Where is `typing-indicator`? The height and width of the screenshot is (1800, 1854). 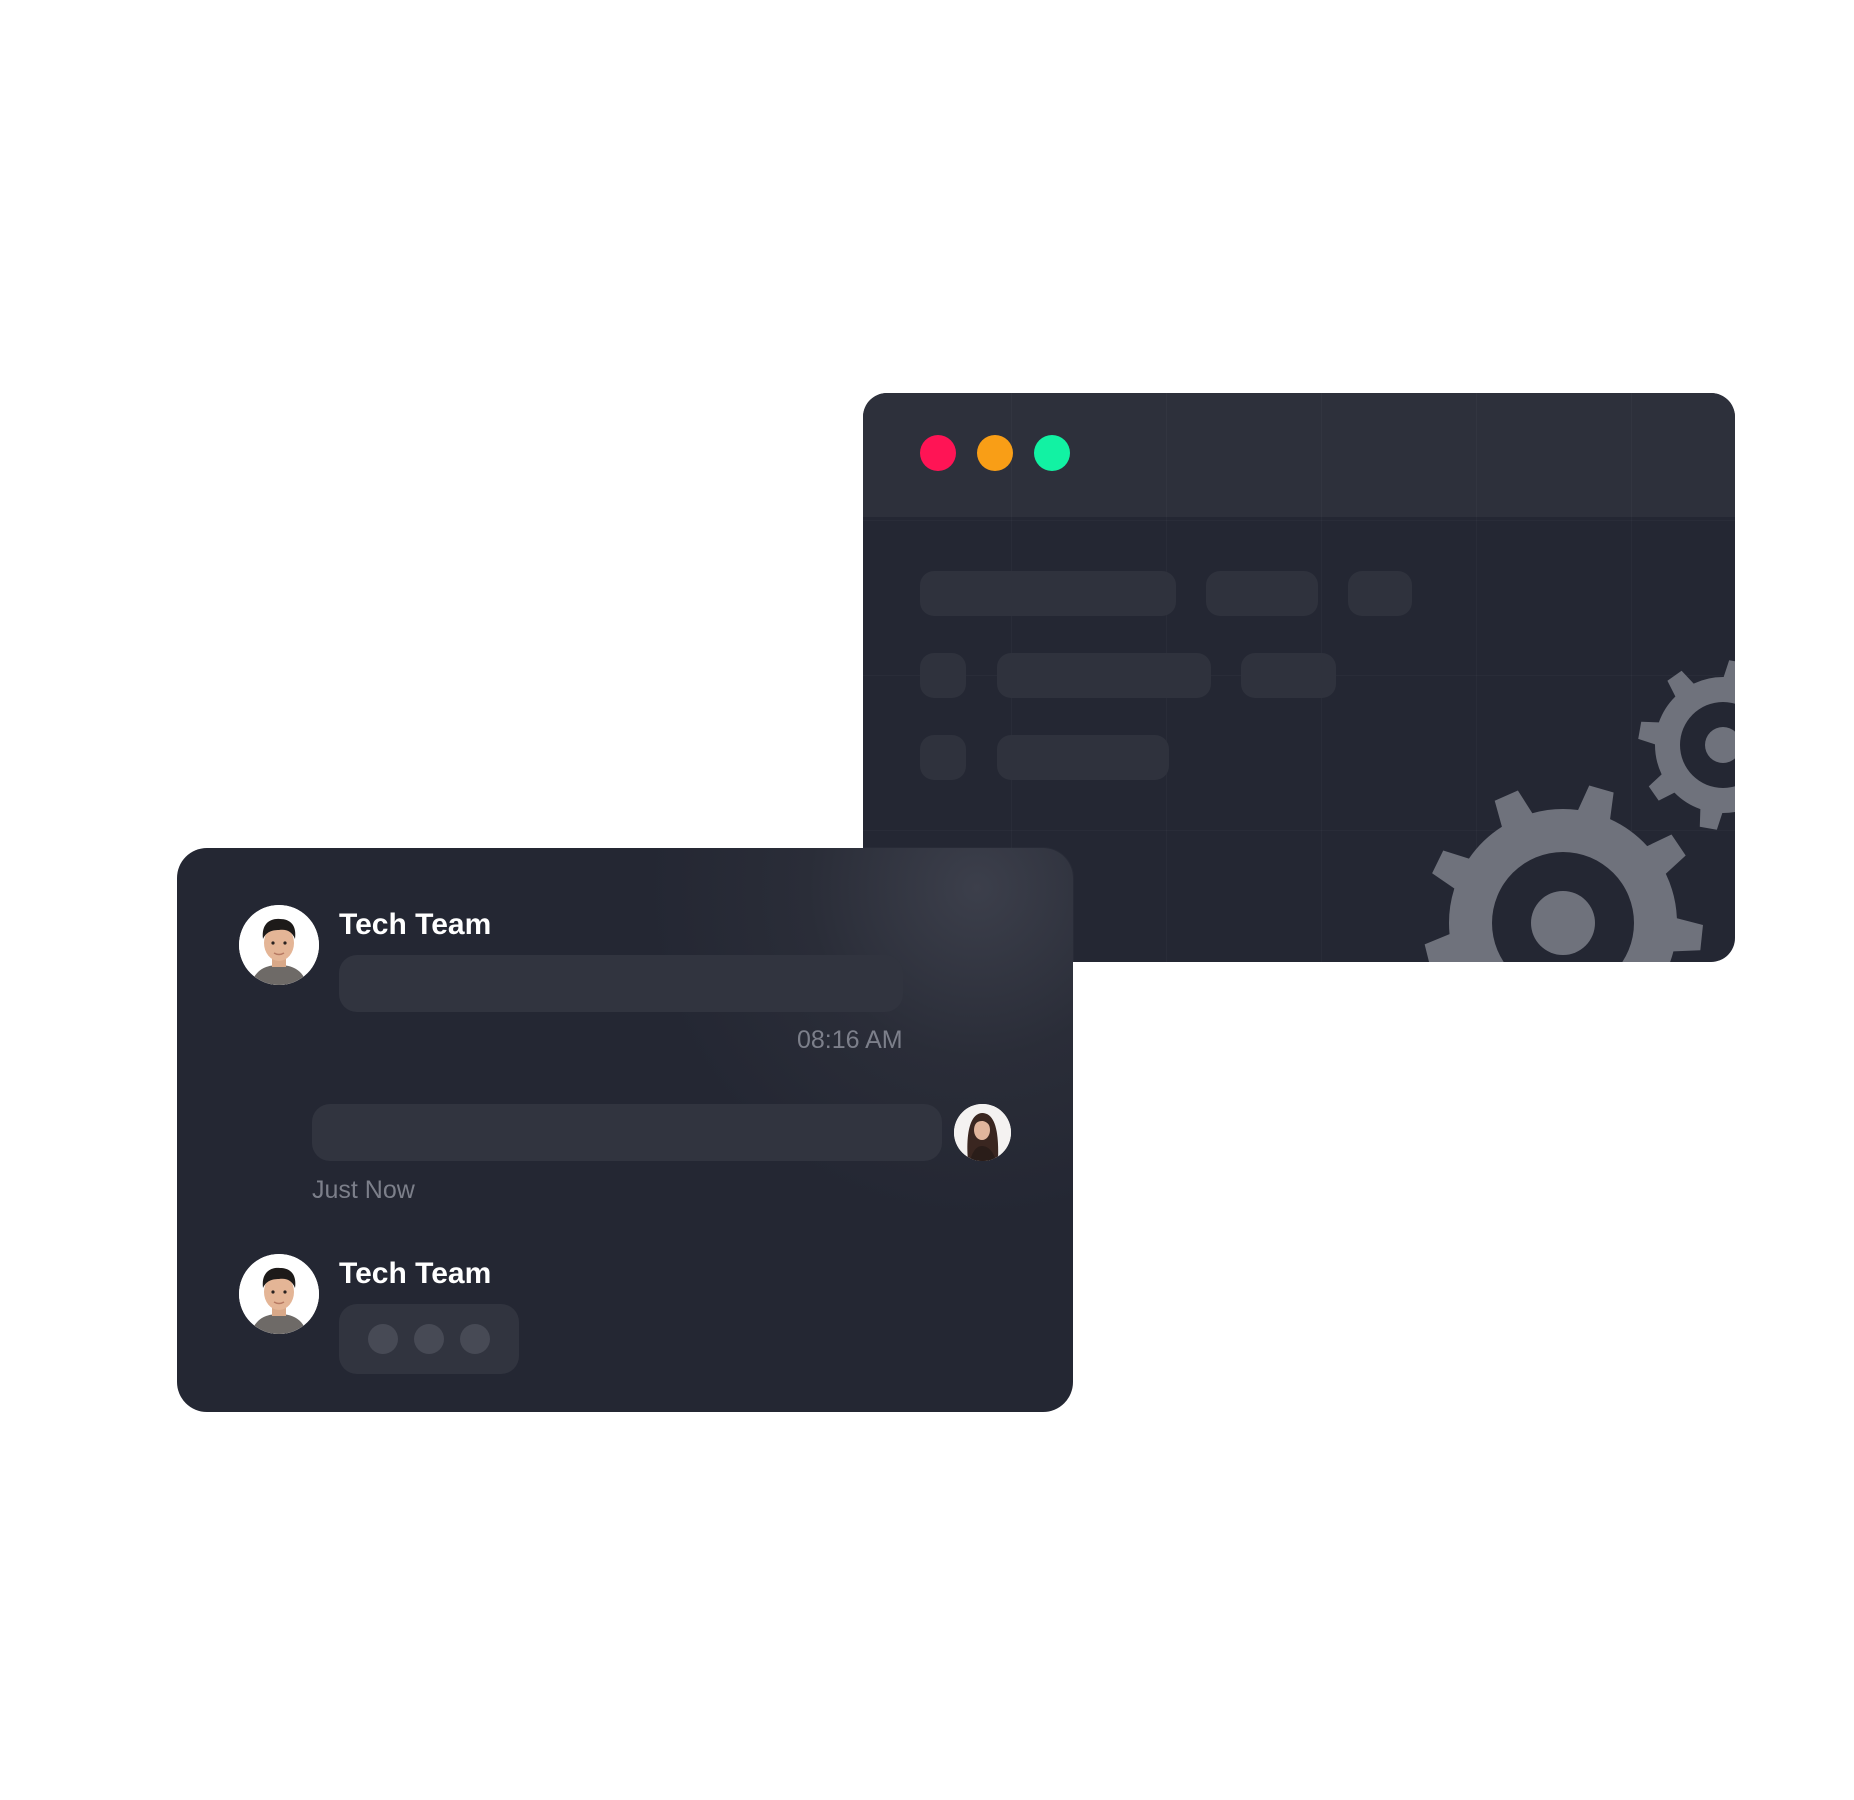 typing-indicator is located at coordinates (429, 1339).